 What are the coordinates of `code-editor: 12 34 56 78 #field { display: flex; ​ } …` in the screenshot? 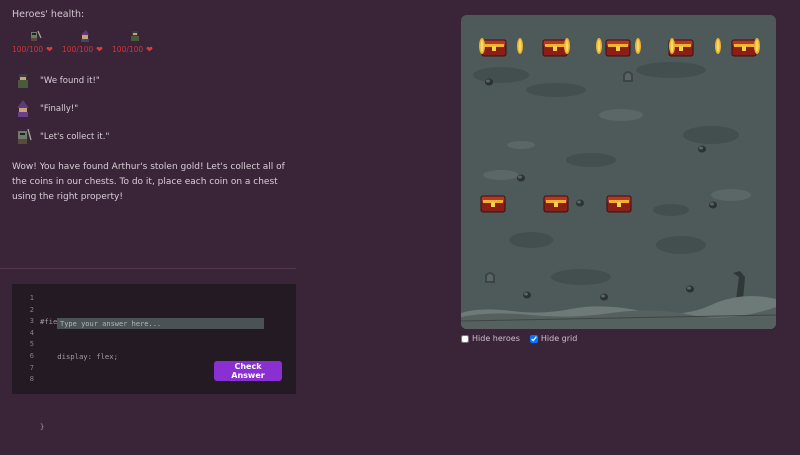 It's located at (154, 357).